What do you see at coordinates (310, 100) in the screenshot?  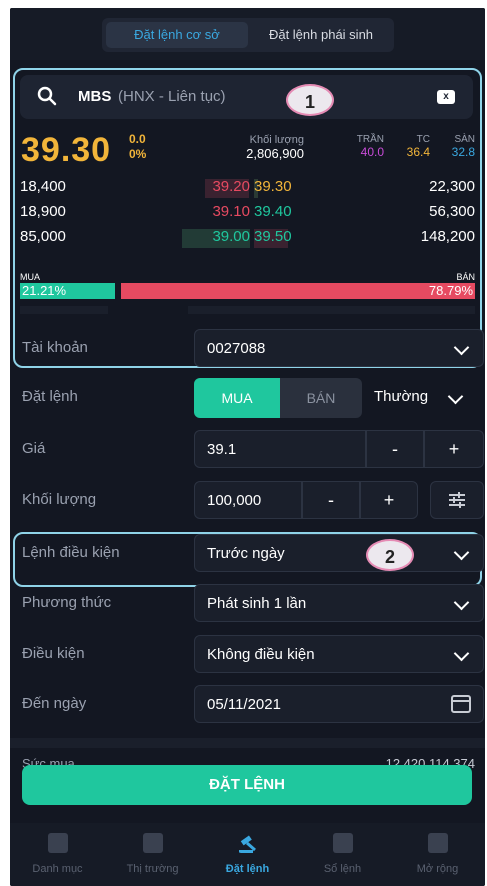 I see `callout-marker-1: 1` at bounding box center [310, 100].